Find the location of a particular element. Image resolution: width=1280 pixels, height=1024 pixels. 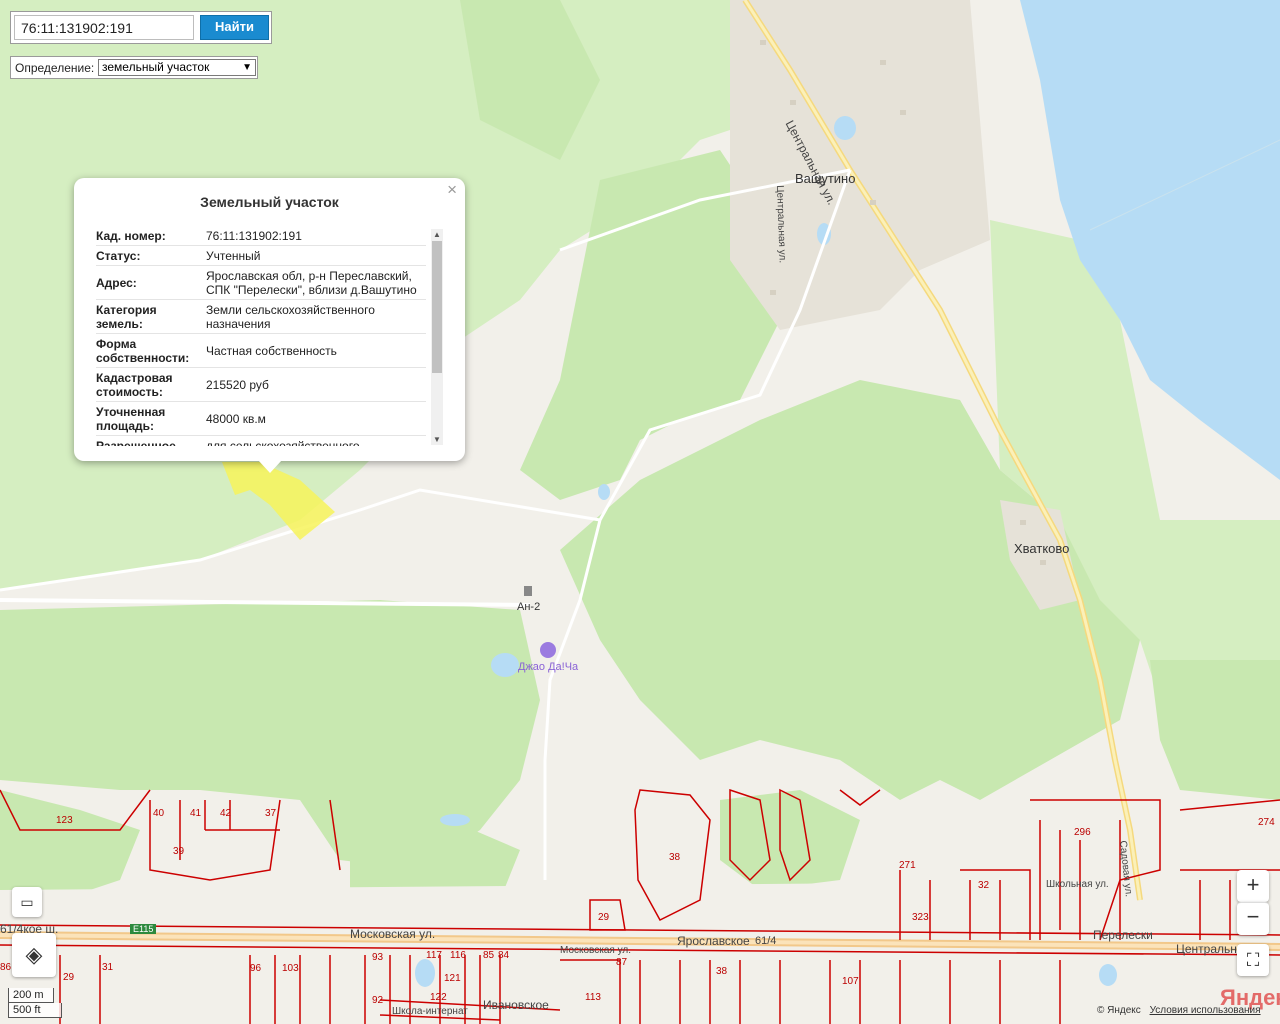

ruler-icon: ▭ is located at coordinates (27, 902).